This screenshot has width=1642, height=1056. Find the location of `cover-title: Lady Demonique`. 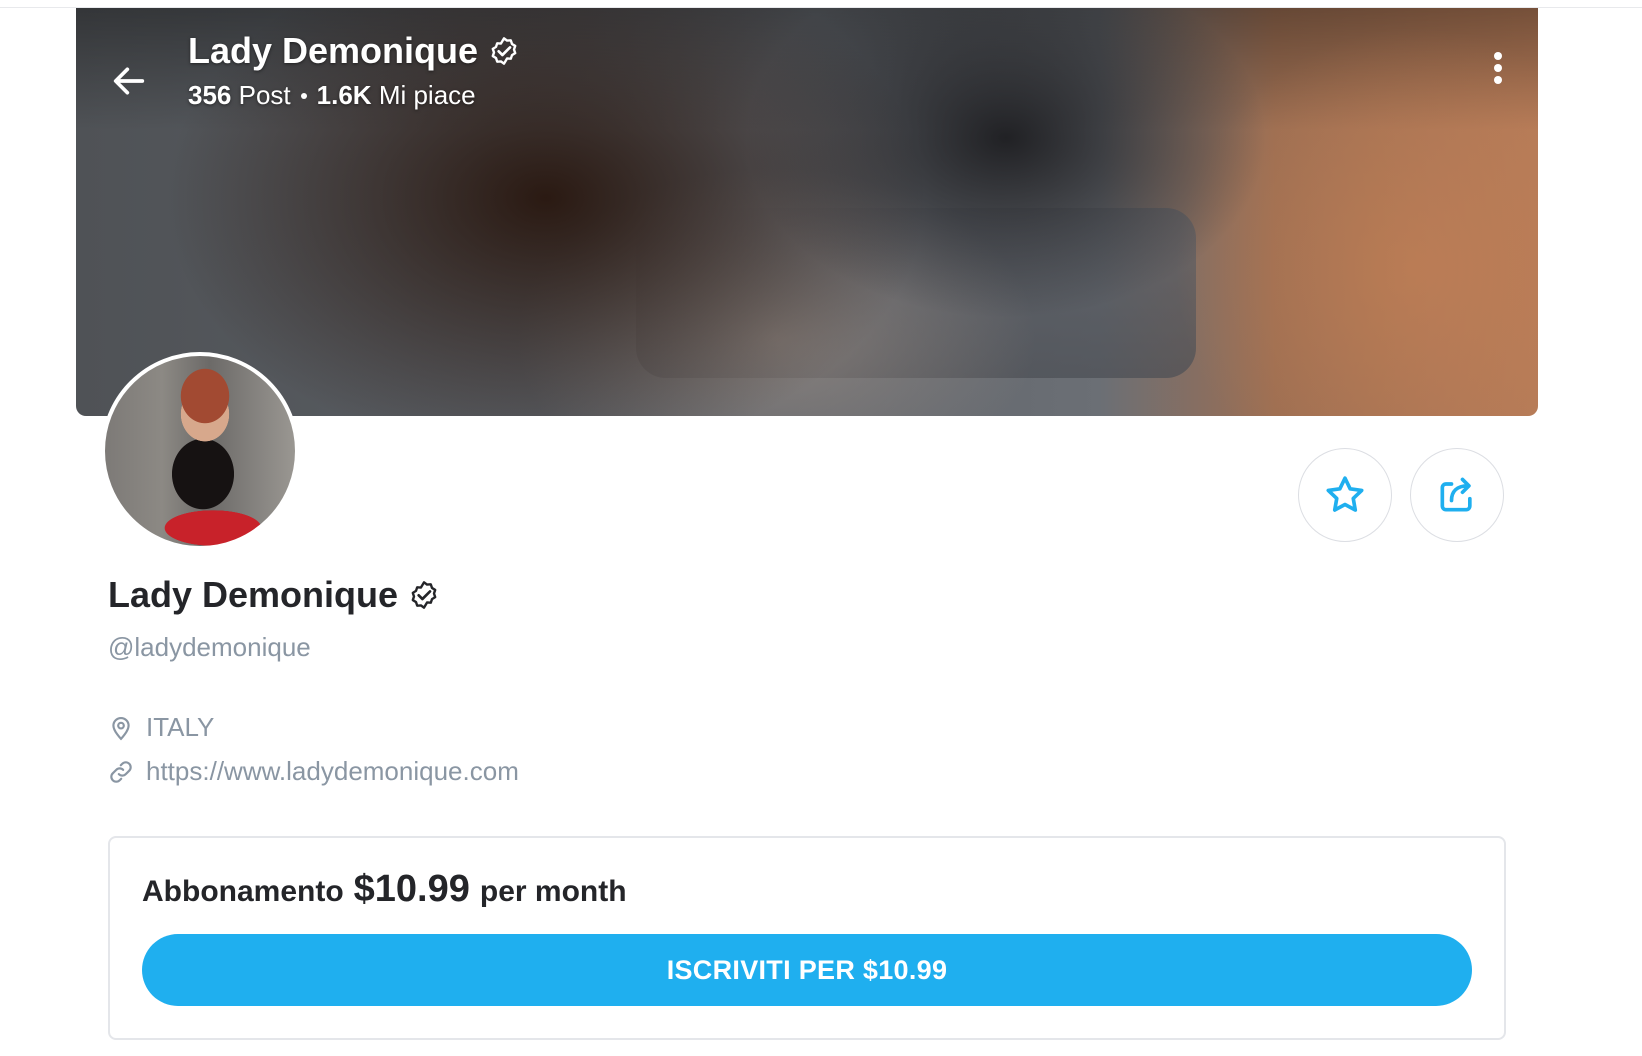

cover-title: Lady Demonique is located at coordinates (333, 50).